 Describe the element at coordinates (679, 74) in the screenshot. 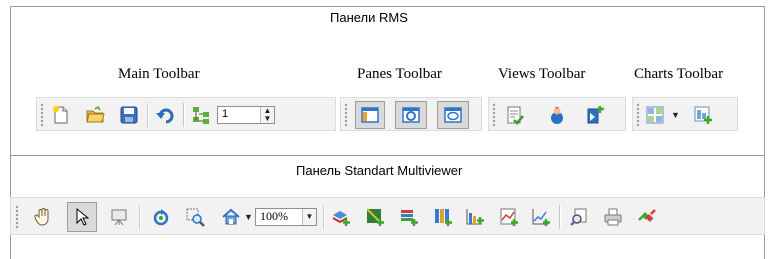

I see `charts-toolbar-label: Charts Toolbar` at that location.